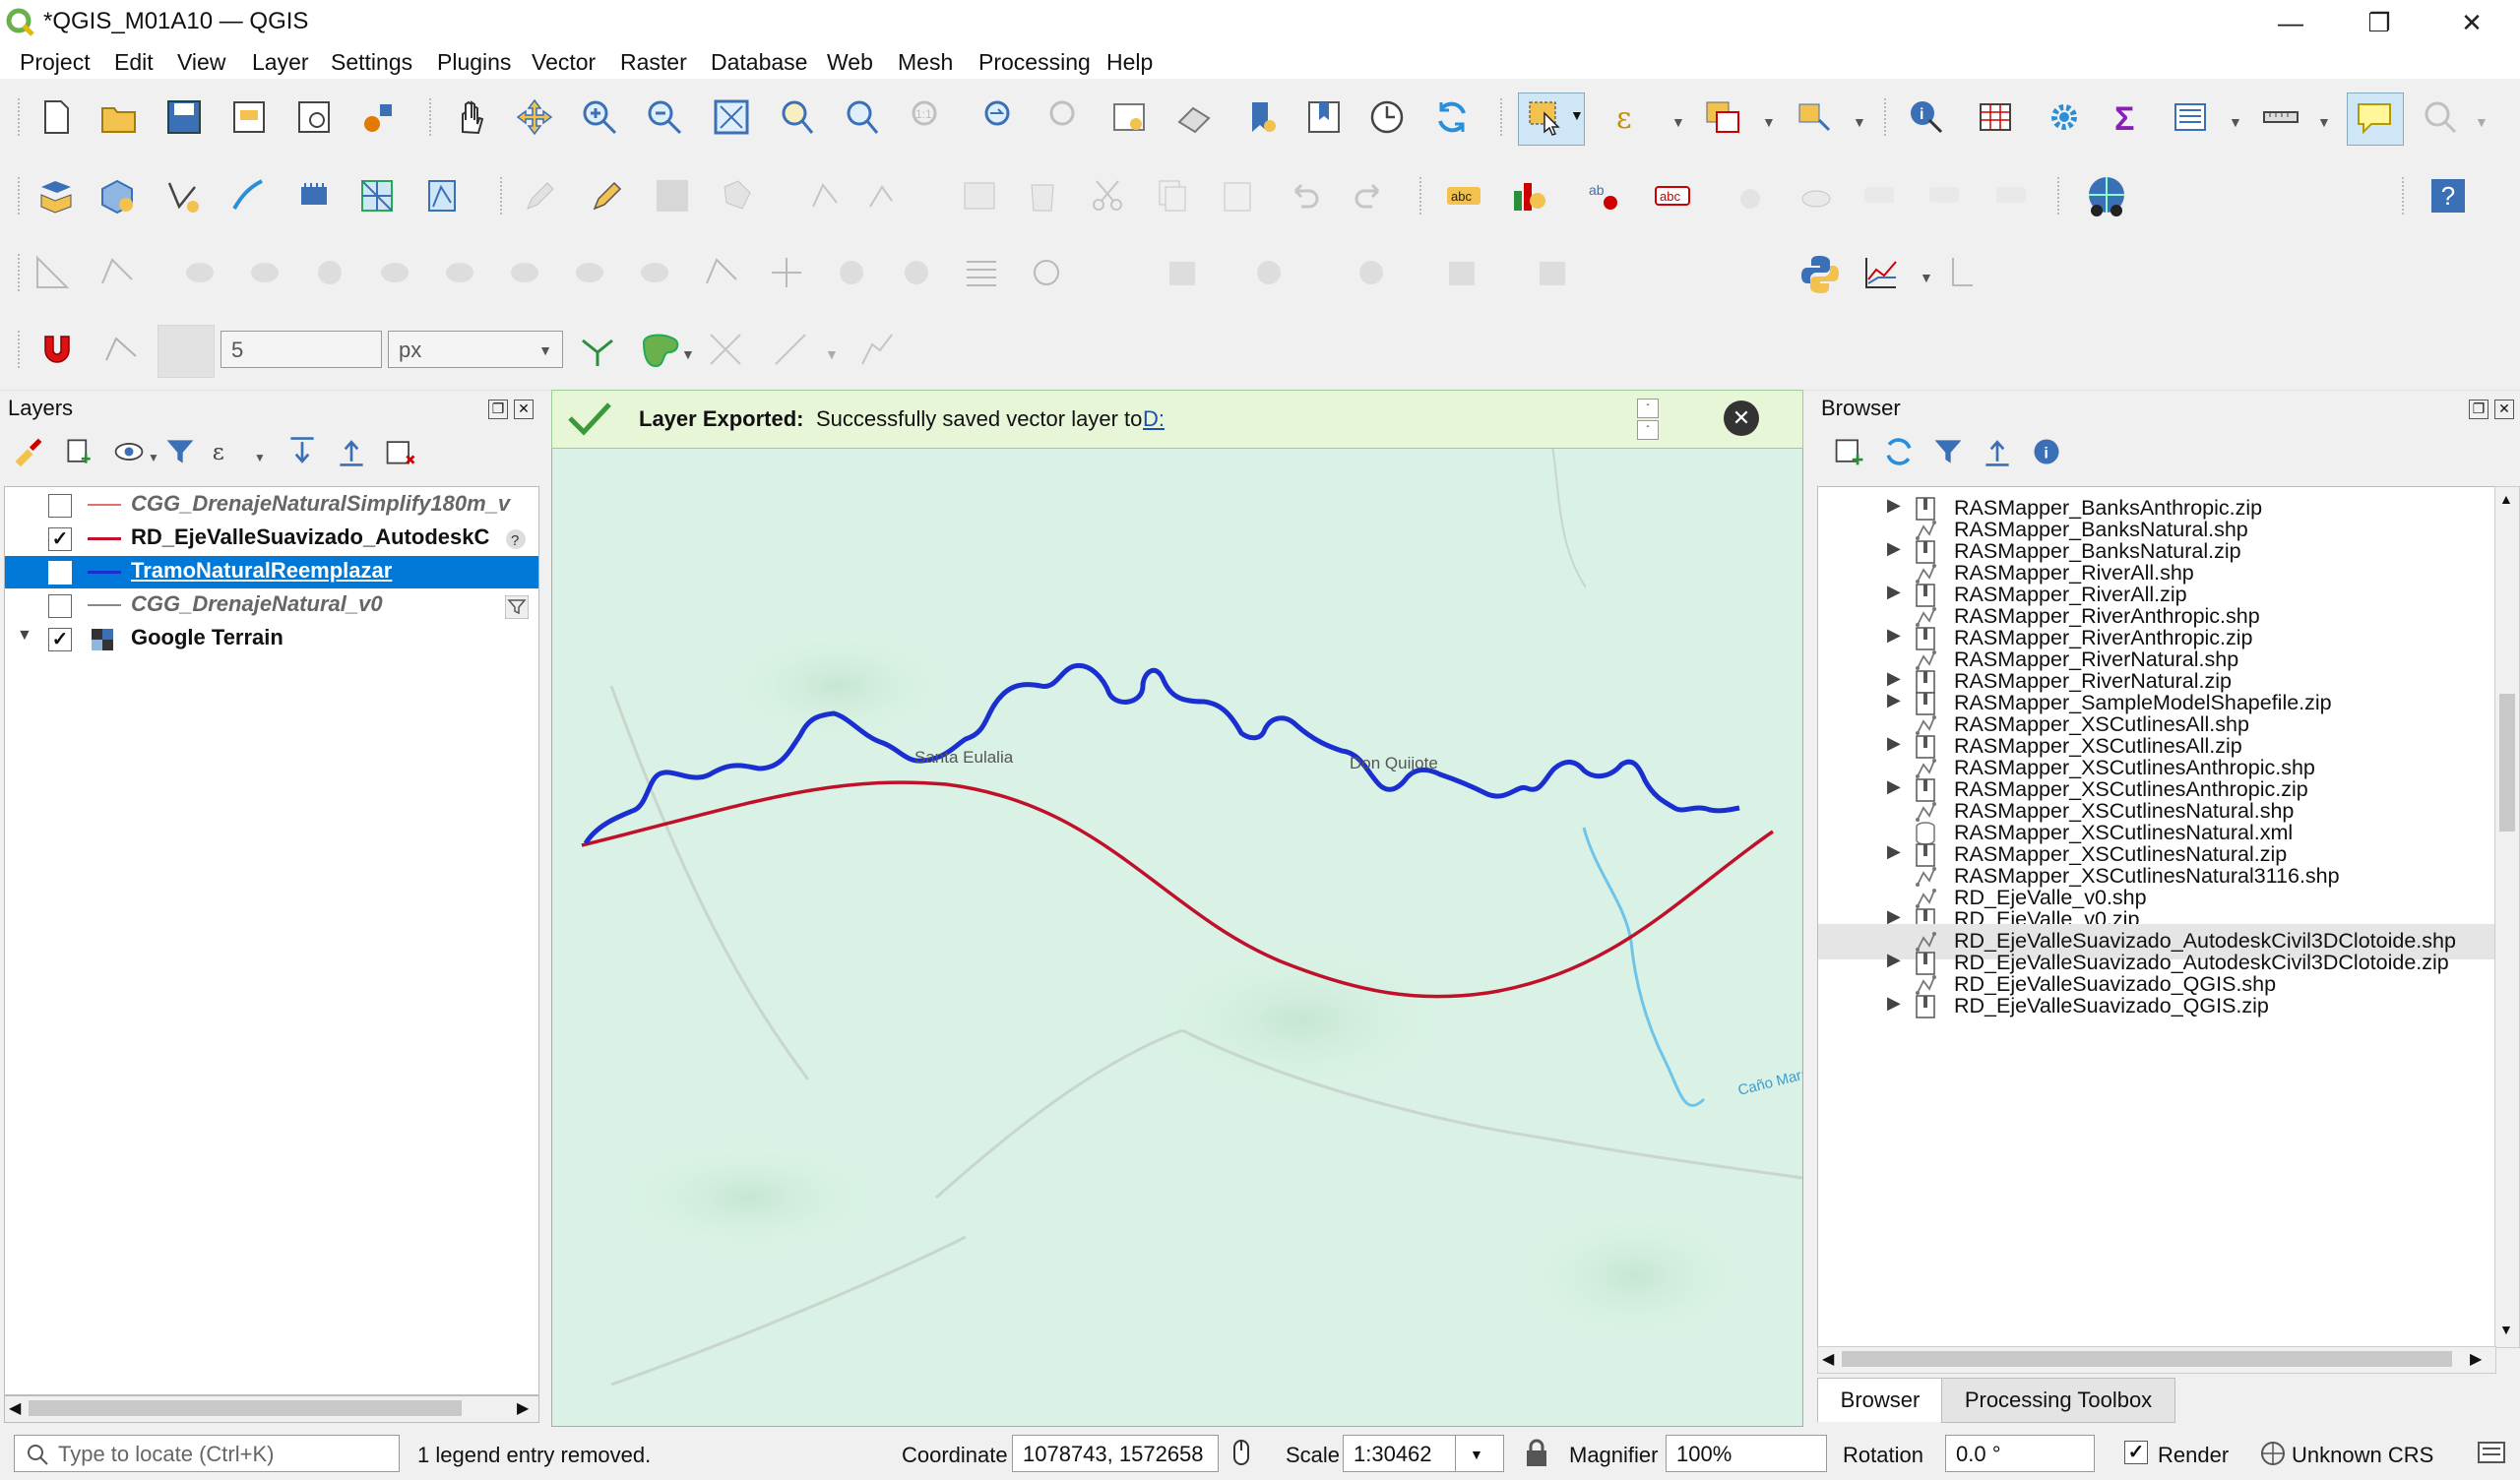 The image size is (2520, 1480). What do you see at coordinates (2507, 917) in the screenshot?
I see `vertical-scrollbar: ▲ ▼` at bounding box center [2507, 917].